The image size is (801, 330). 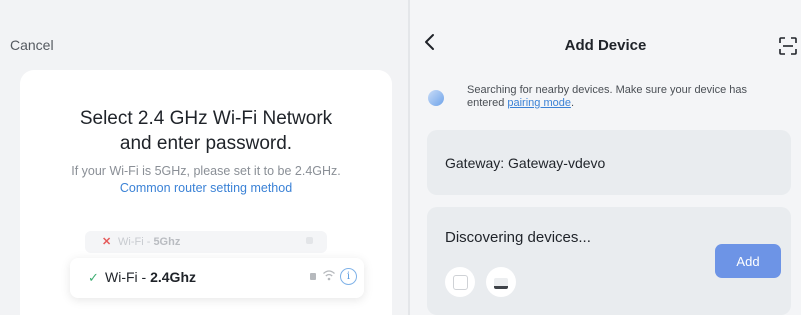 What do you see at coordinates (206, 242) in the screenshot?
I see `wifi-option-5ghz: ✕ Wi-Fi - 5Ghz` at bounding box center [206, 242].